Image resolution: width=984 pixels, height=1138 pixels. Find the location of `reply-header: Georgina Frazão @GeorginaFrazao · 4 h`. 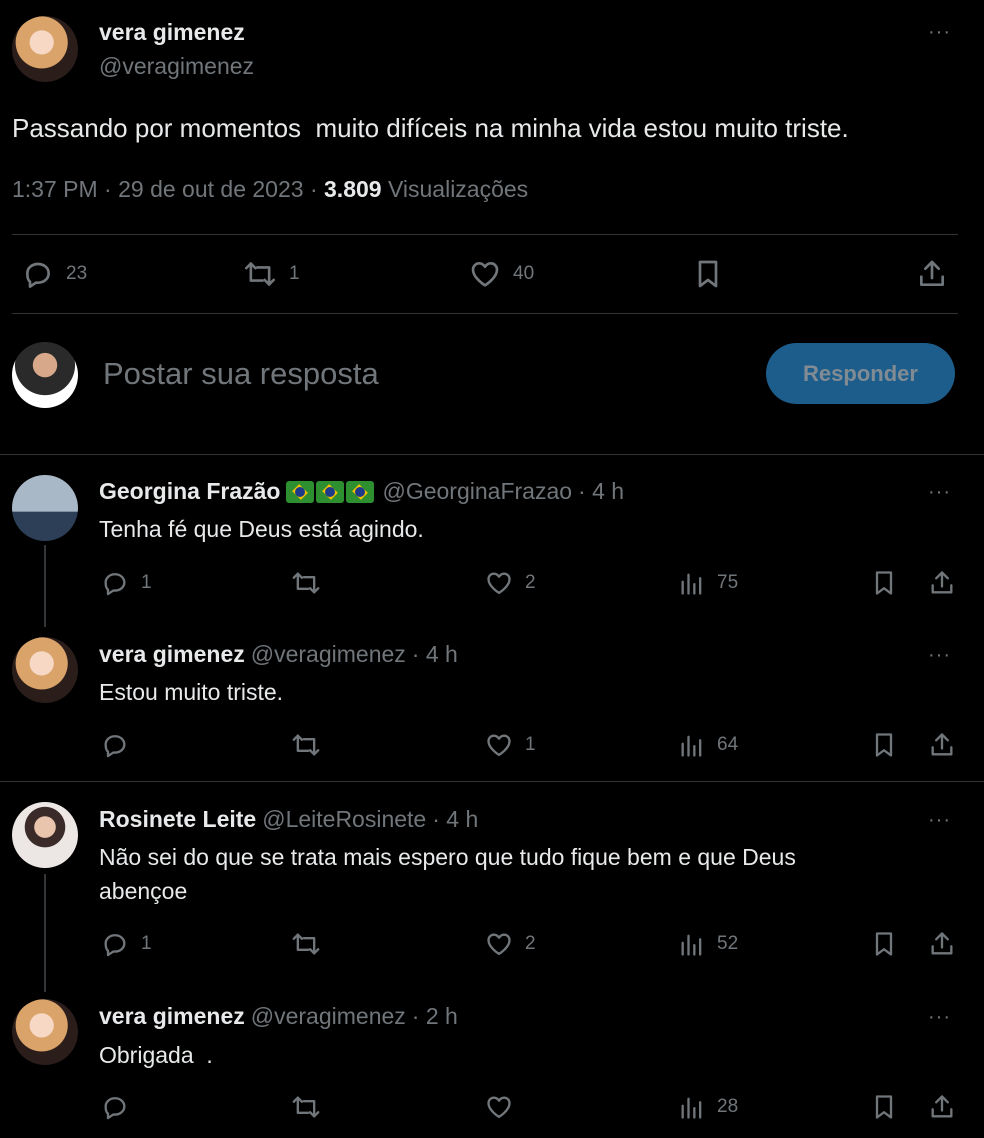

reply-header: Georgina Frazão @GeorginaFrazao · 4 h is located at coordinates (361, 491).